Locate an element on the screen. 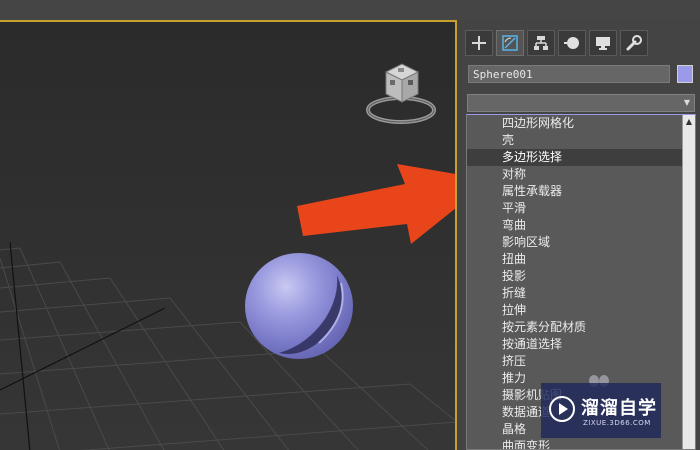  list-item: 扭曲 is located at coordinates (581, 259).